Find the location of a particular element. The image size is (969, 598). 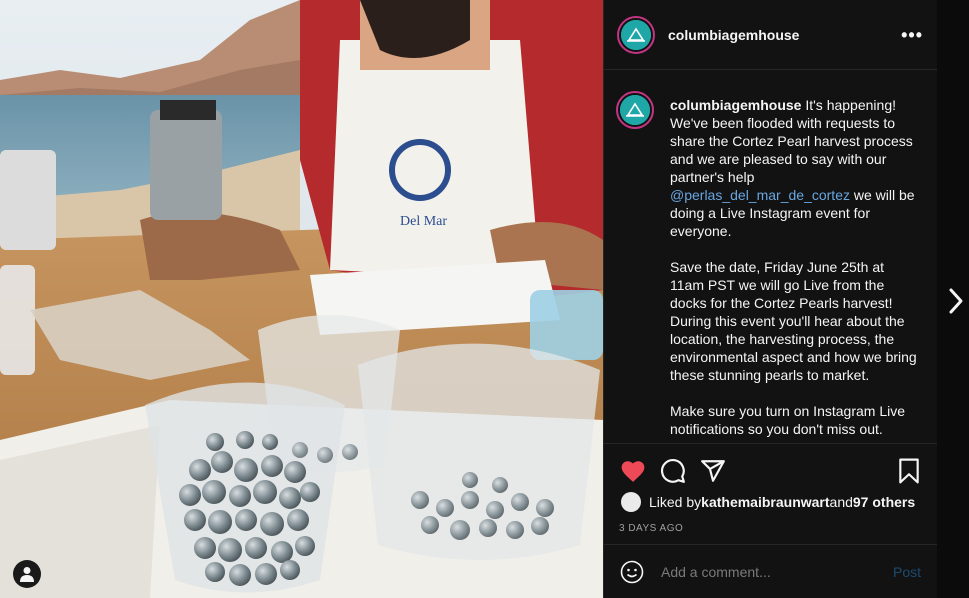

liker-avatar is located at coordinates (631, 502).